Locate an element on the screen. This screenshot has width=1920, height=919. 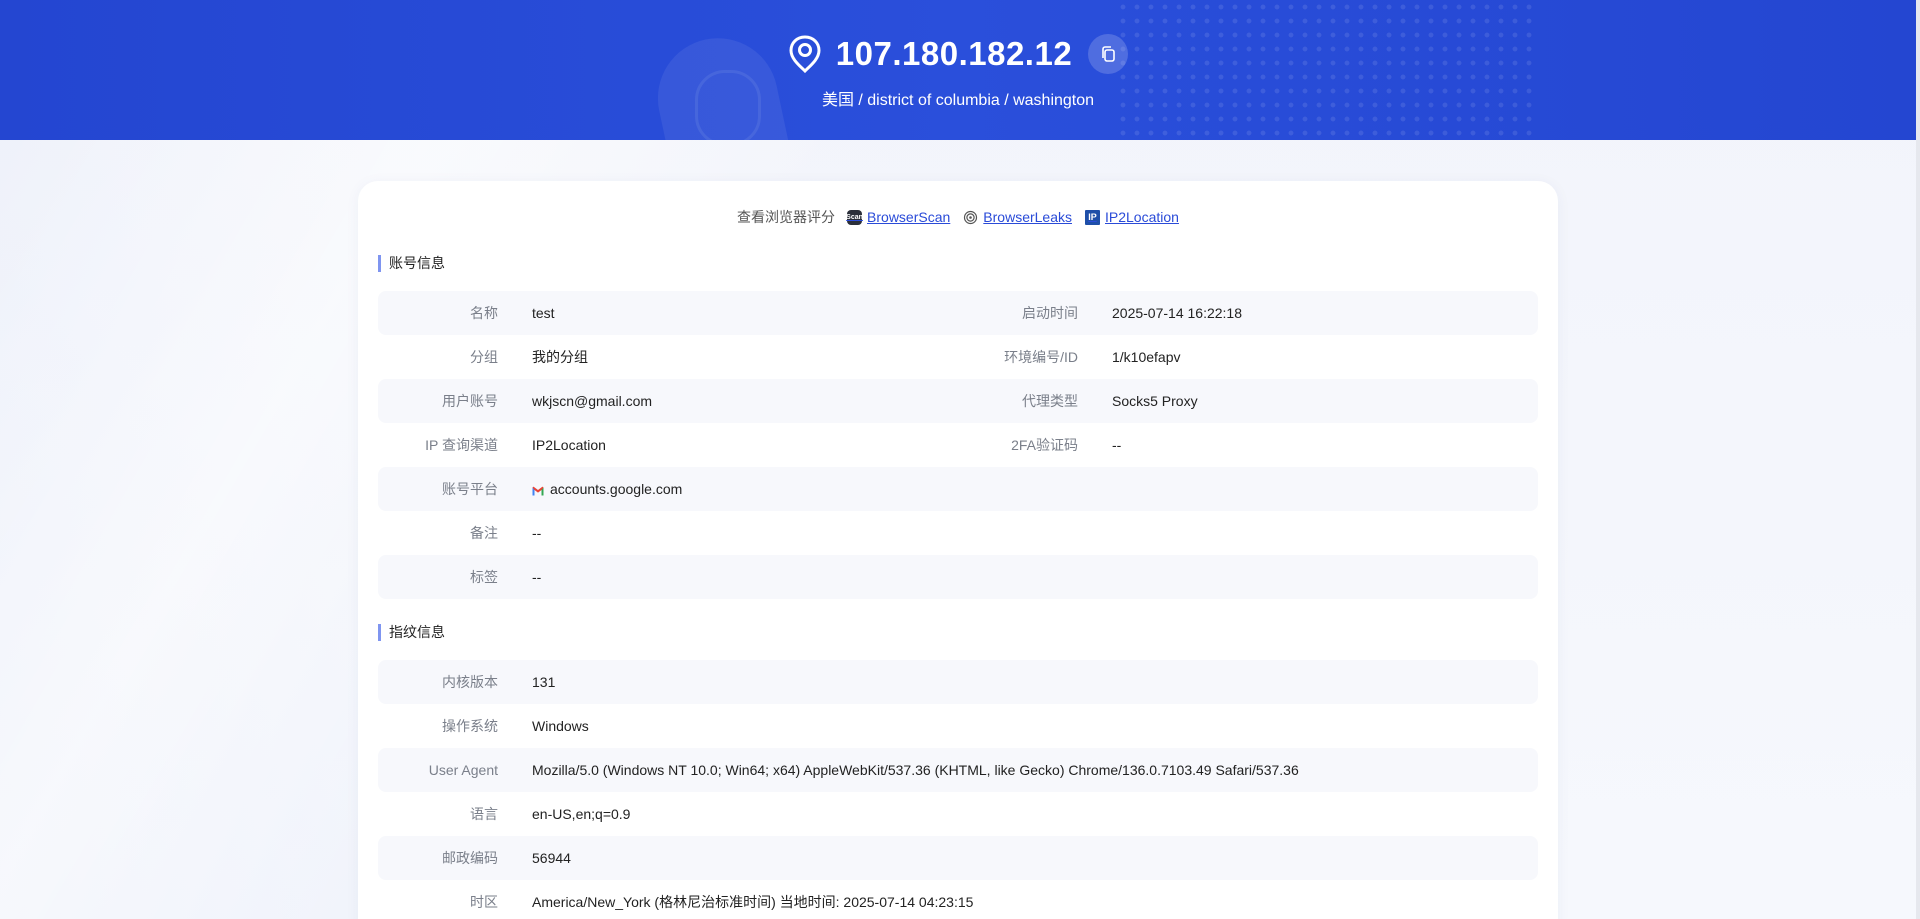
field-label: 名称 is located at coordinates (484, 313).